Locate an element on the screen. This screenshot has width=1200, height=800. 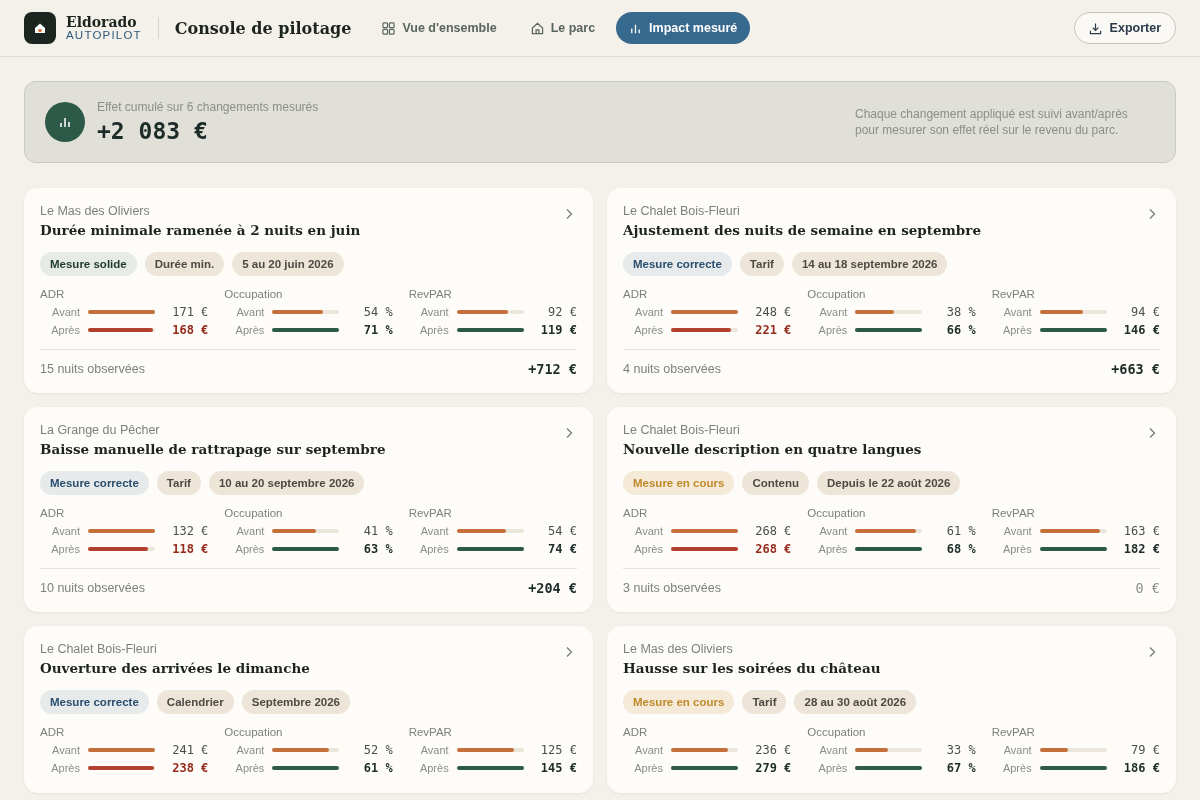
nav-tab: Vue d'ensemble is located at coordinates (439, 28).